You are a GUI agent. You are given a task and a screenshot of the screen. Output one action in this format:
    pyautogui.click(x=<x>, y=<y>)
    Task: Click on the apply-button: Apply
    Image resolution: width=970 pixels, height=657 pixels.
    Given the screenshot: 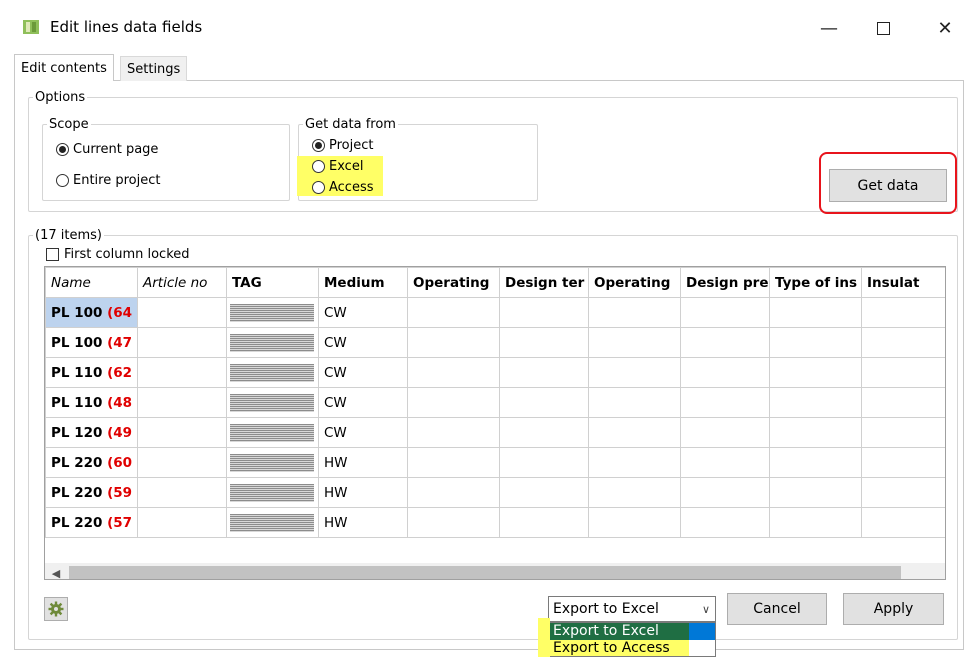 What is the action you would take?
    pyautogui.click(x=893, y=609)
    